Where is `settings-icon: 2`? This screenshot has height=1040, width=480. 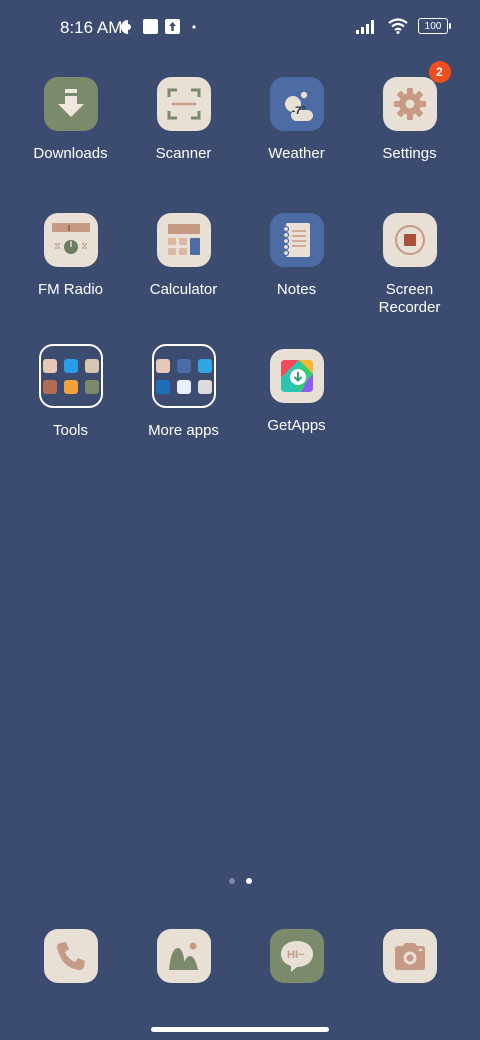 settings-icon: 2 is located at coordinates (416, 96).